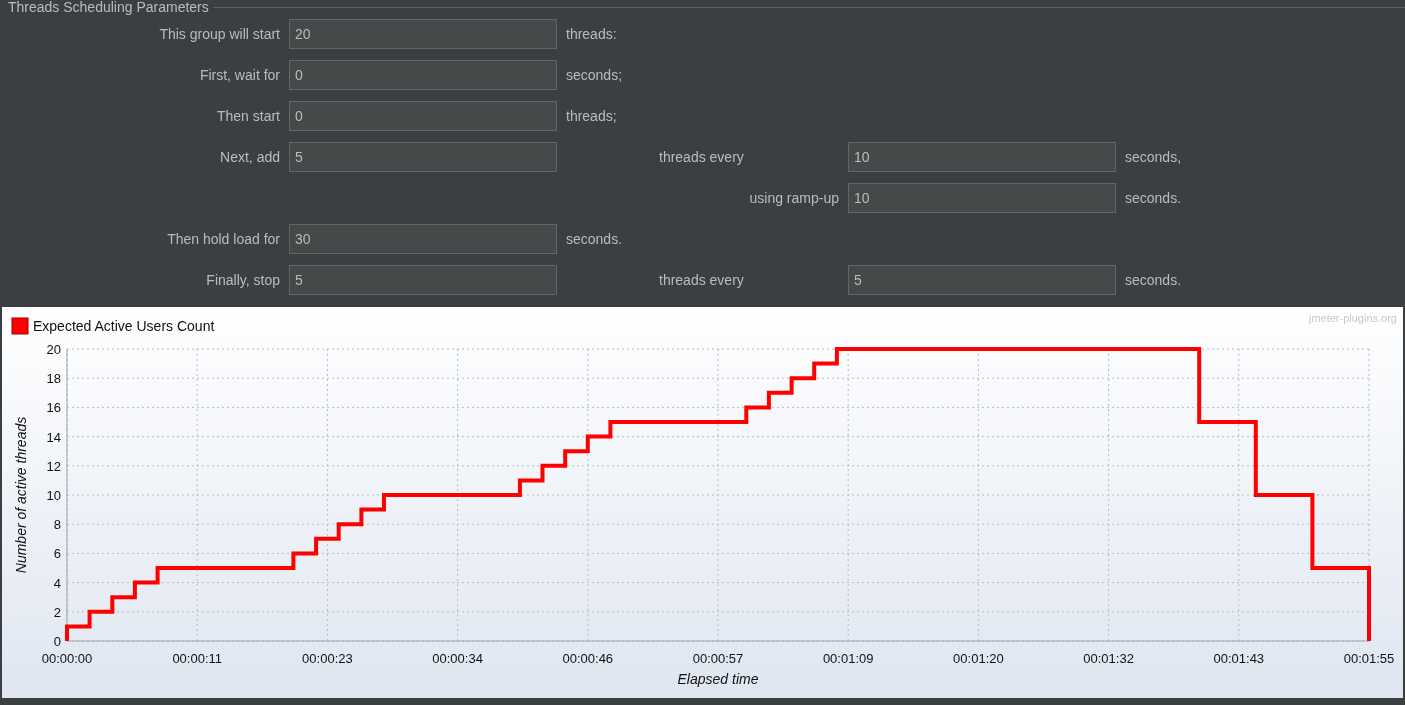 Image resolution: width=1405 pixels, height=705 pixels. What do you see at coordinates (1352, 318) in the screenshot?
I see `watermark-text: jmeter-plugins.org` at bounding box center [1352, 318].